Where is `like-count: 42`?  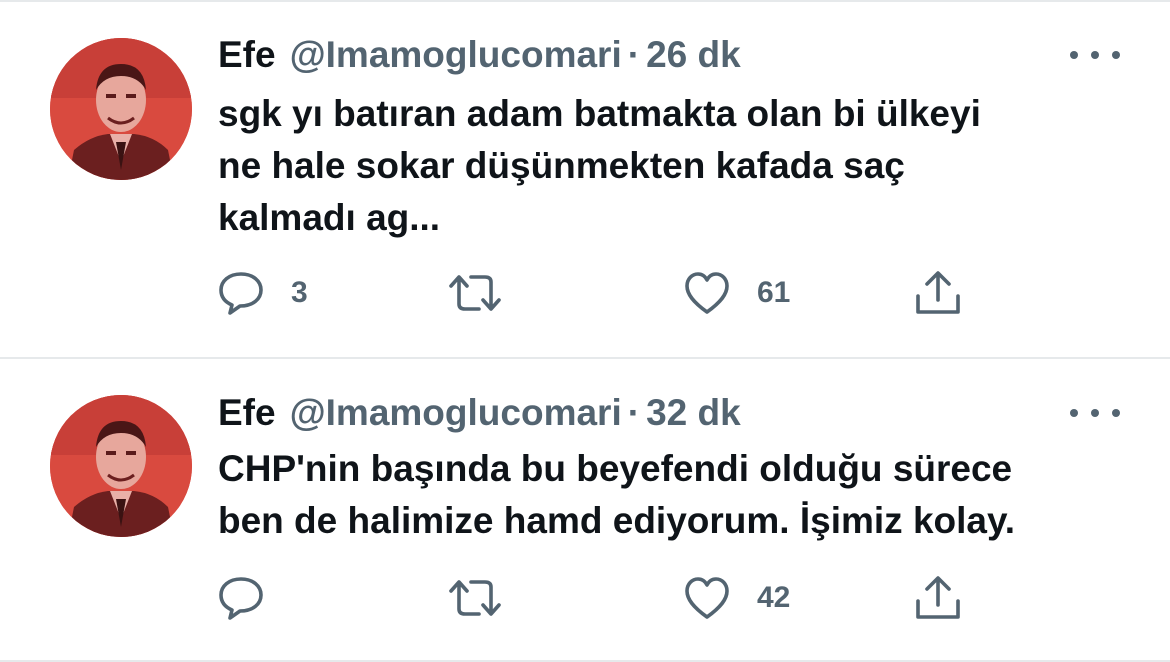 like-count: 42 is located at coordinates (774, 597).